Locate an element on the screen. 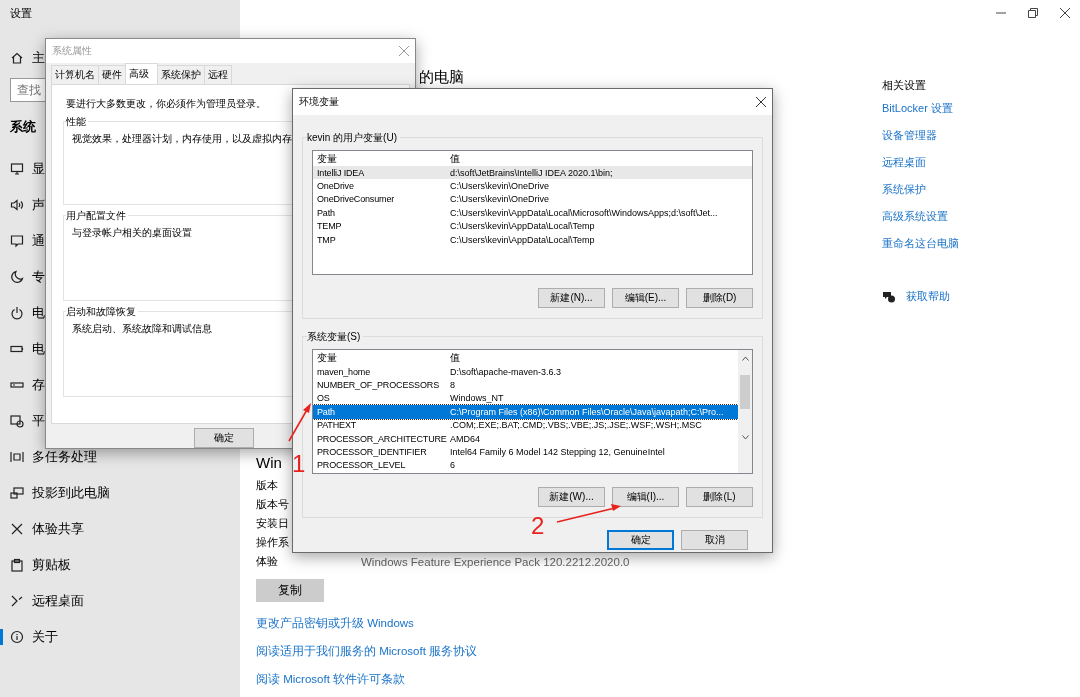 The height and width of the screenshot is (697, 1080). spec-label: 操作系 is located at coordinates (273, 542).